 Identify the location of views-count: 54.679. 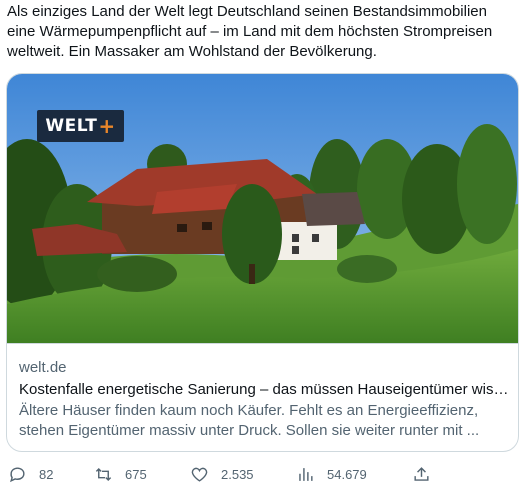
(347, 474).